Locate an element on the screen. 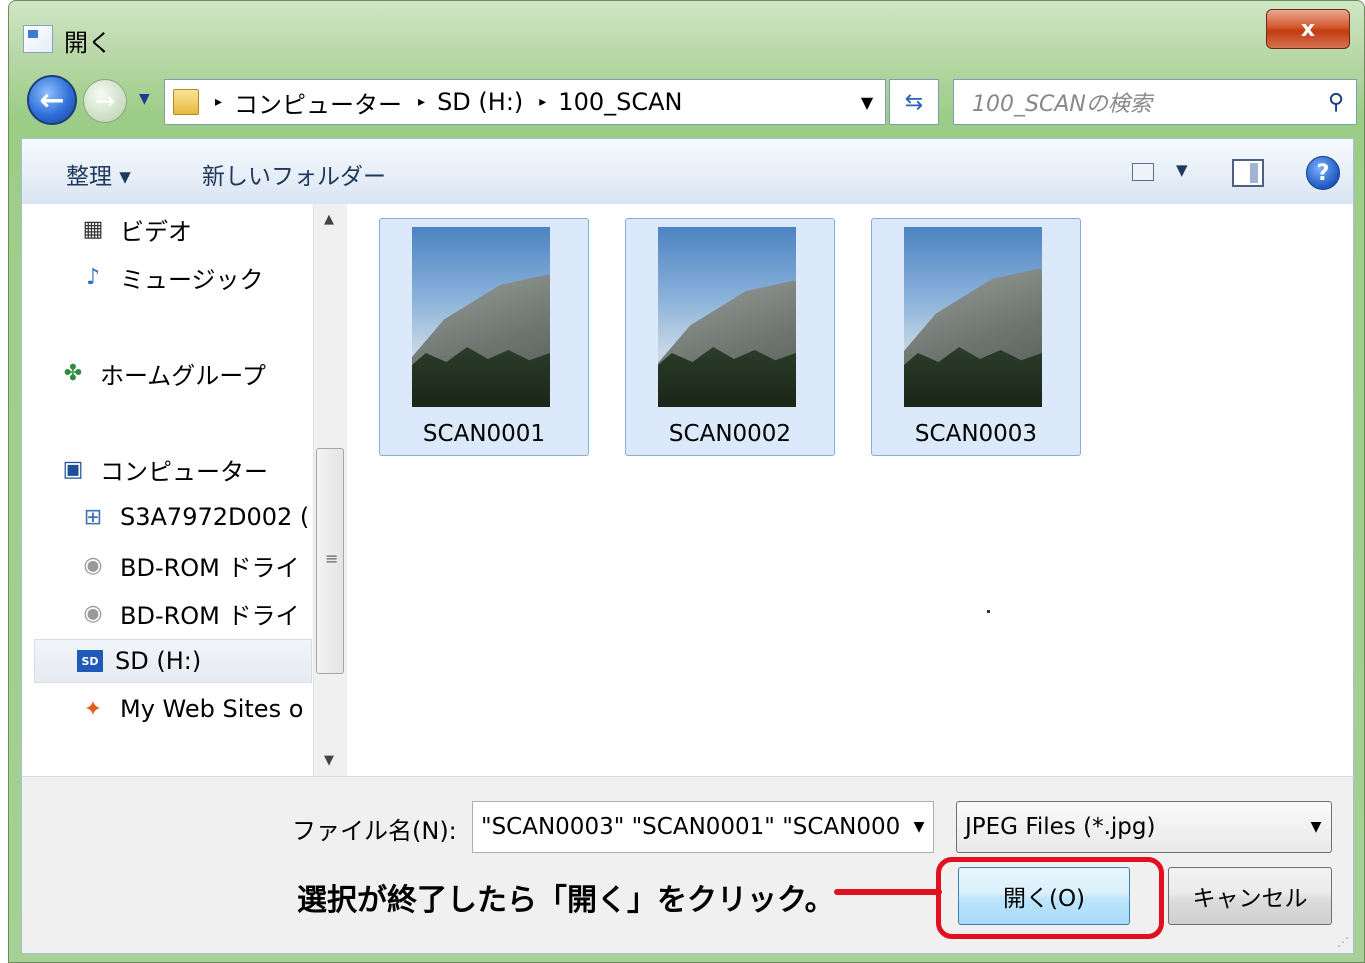  close-button: x is located at coordinates (1308, 29).